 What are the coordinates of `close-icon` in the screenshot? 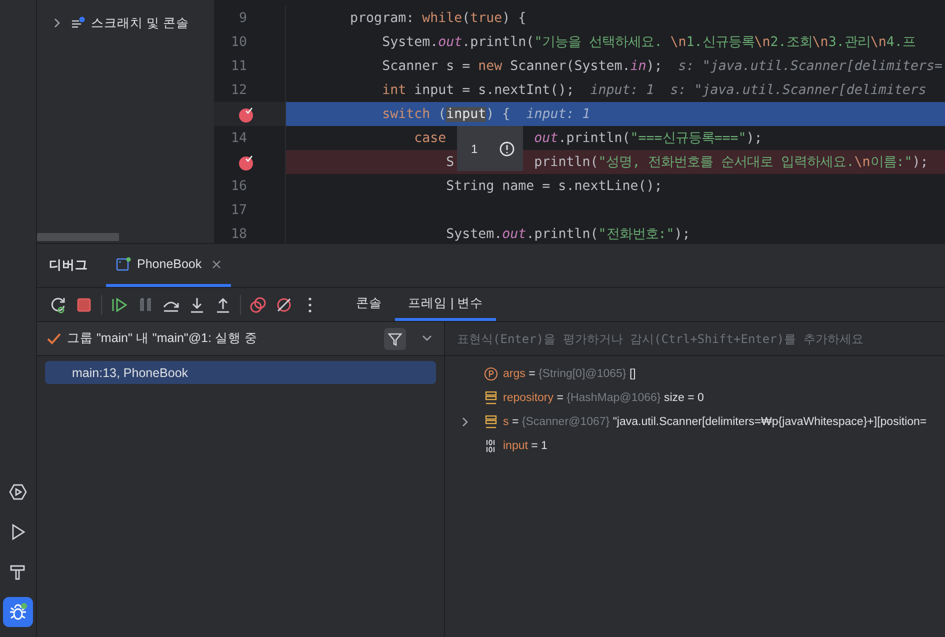 It's located at (216, 264).